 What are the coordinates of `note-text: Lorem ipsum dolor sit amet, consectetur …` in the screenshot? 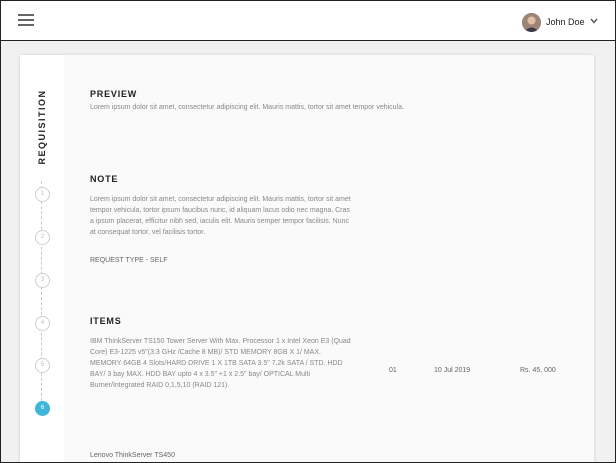 It's located at (220, 216).